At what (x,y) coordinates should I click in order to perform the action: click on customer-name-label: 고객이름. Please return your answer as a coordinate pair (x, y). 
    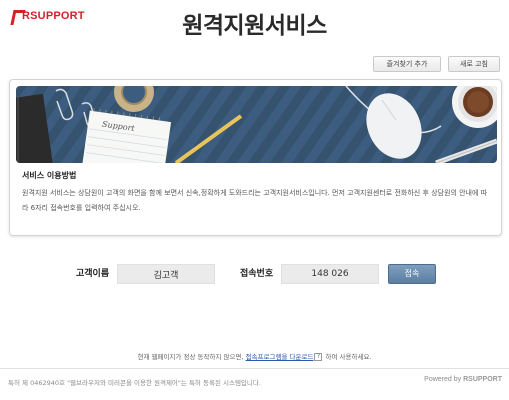
    Looking at the image, I should click on (93, 274).